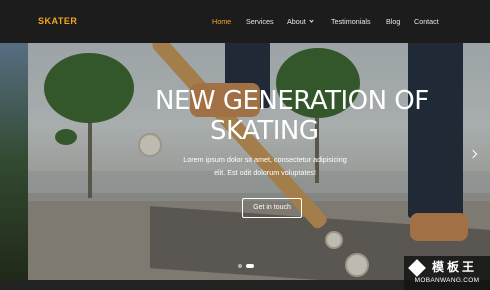  Describe the element at coordinates (292, 101) in the screenshot. I see `hero-title-line1: NEW GENERATION OF` at that location.